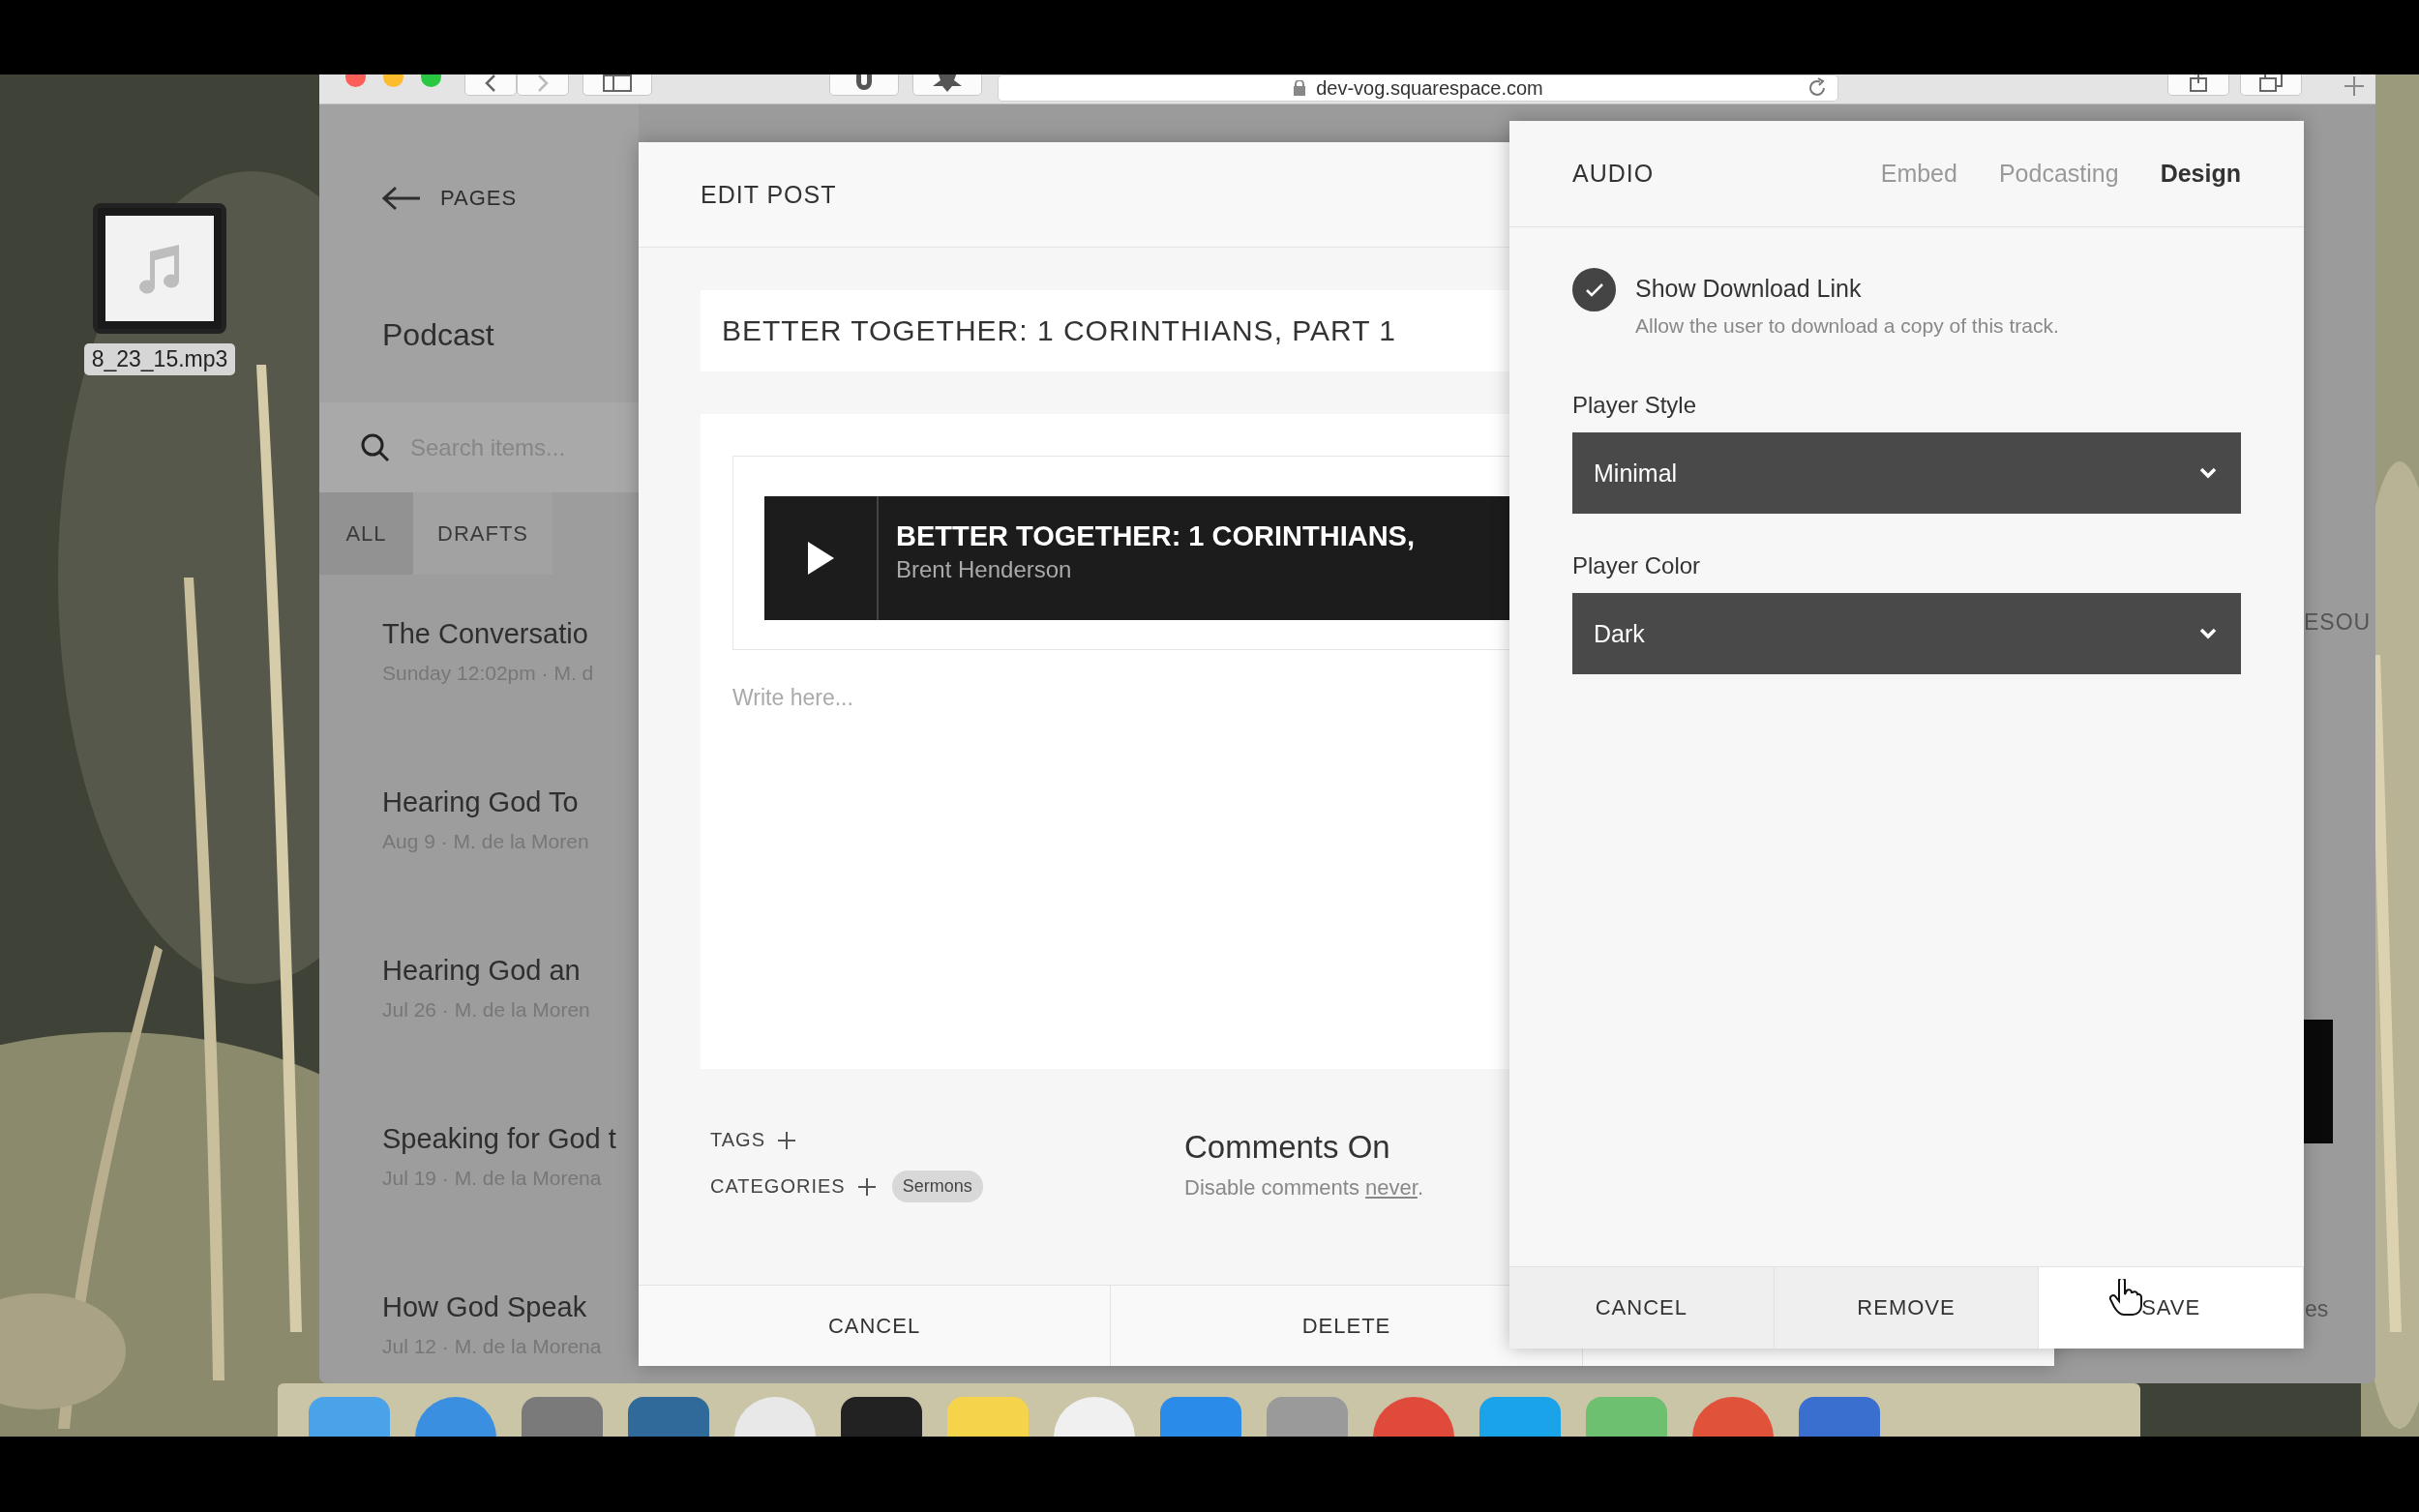 Image resolution: width=2419 pixels, height=1512 pixels. Describe the element at coordinates (366, 534) in the screenshot. I see `filter-tab: ALL` at that location.